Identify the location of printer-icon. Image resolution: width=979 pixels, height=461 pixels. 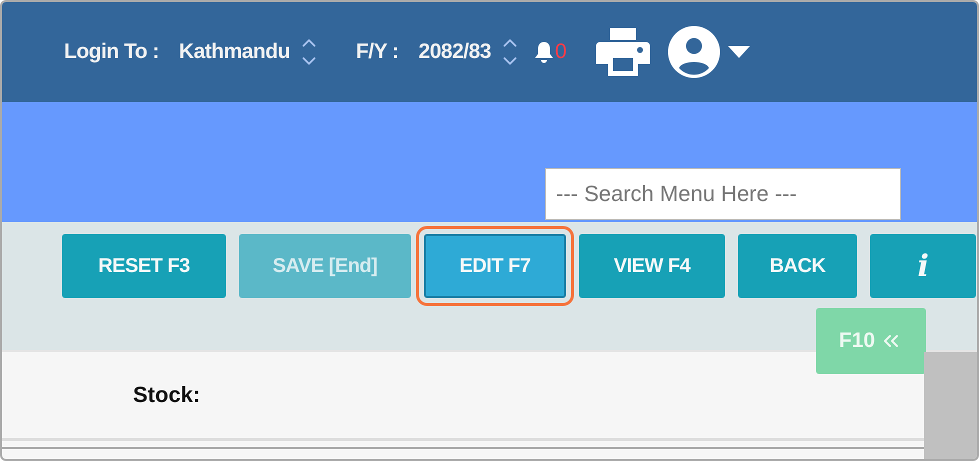
(623, 52).